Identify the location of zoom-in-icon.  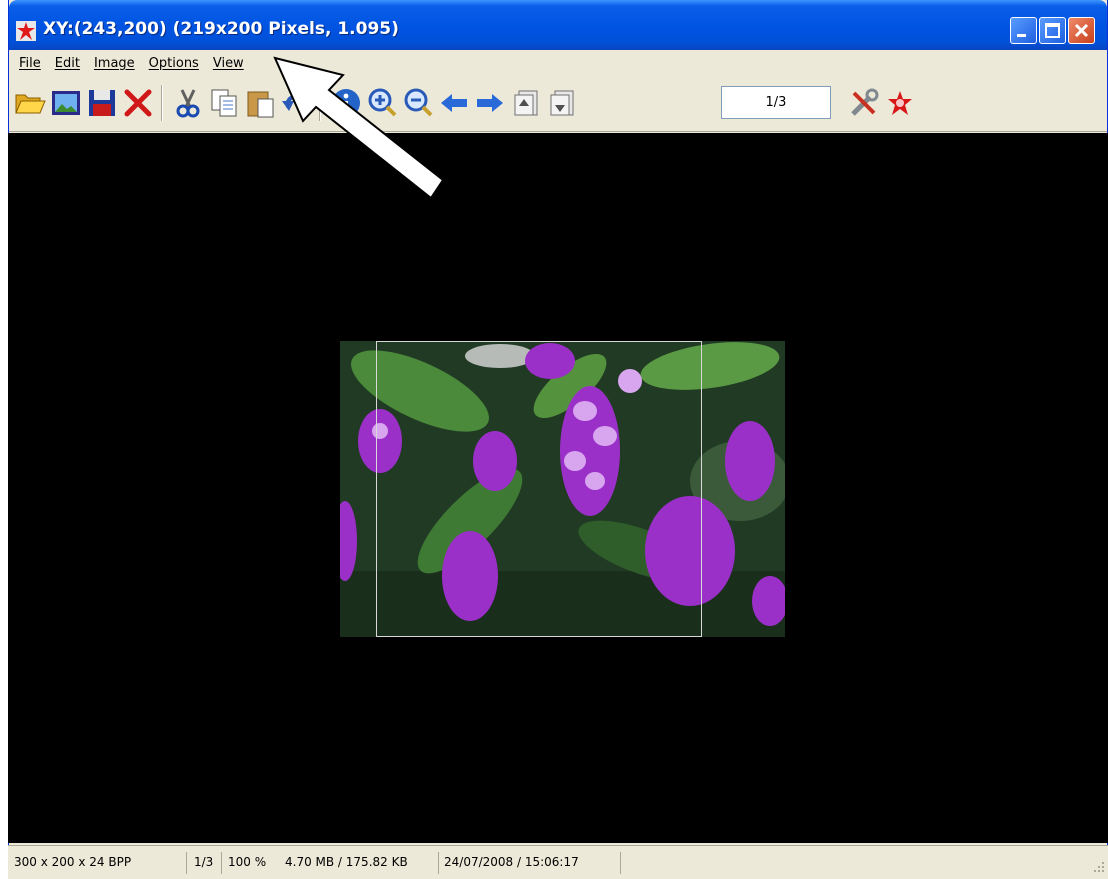
(382, 103).